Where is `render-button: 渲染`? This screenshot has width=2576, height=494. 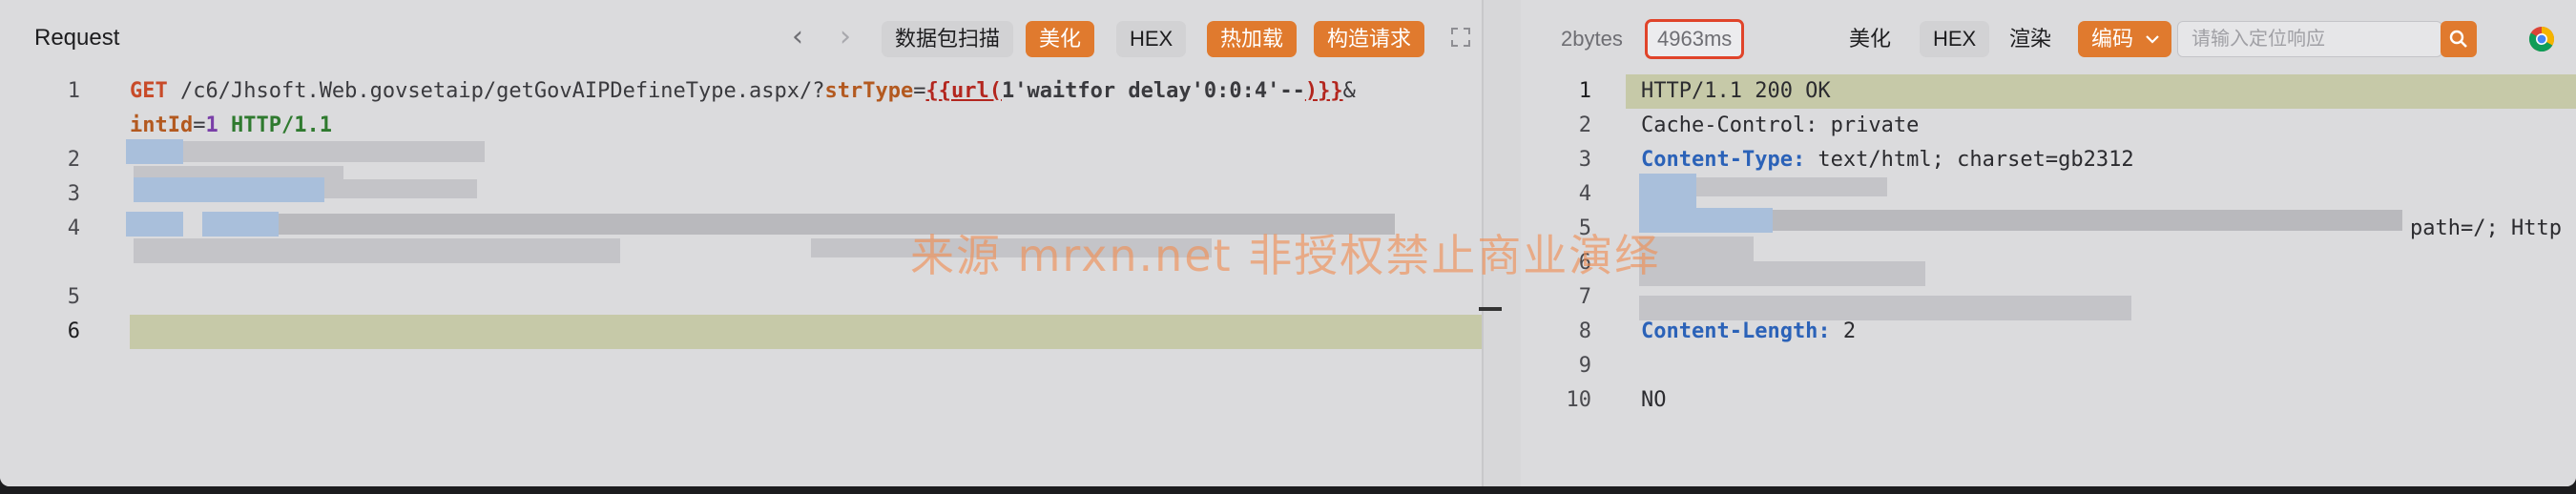
render-button: 渲染 is located at coordinates (2030, 39).